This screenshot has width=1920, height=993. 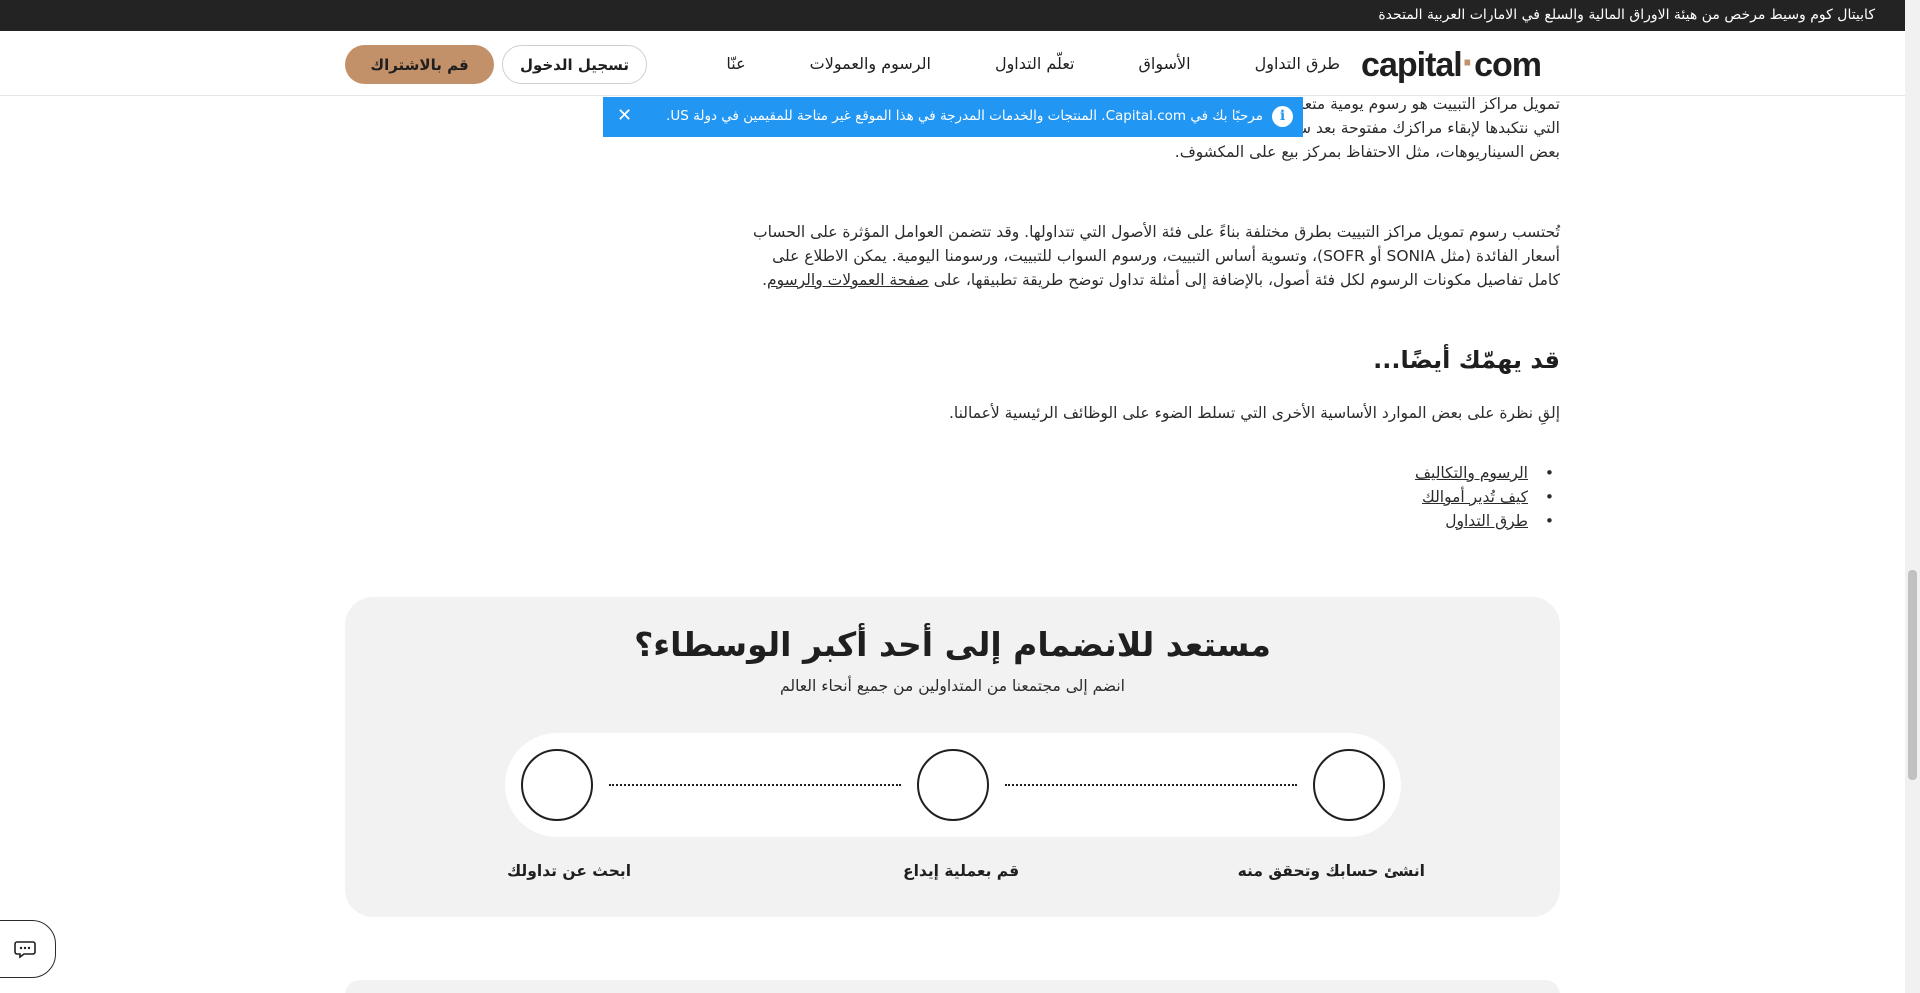 I want to click on list-item: طرق التداول, so click(x=1487, y=521).